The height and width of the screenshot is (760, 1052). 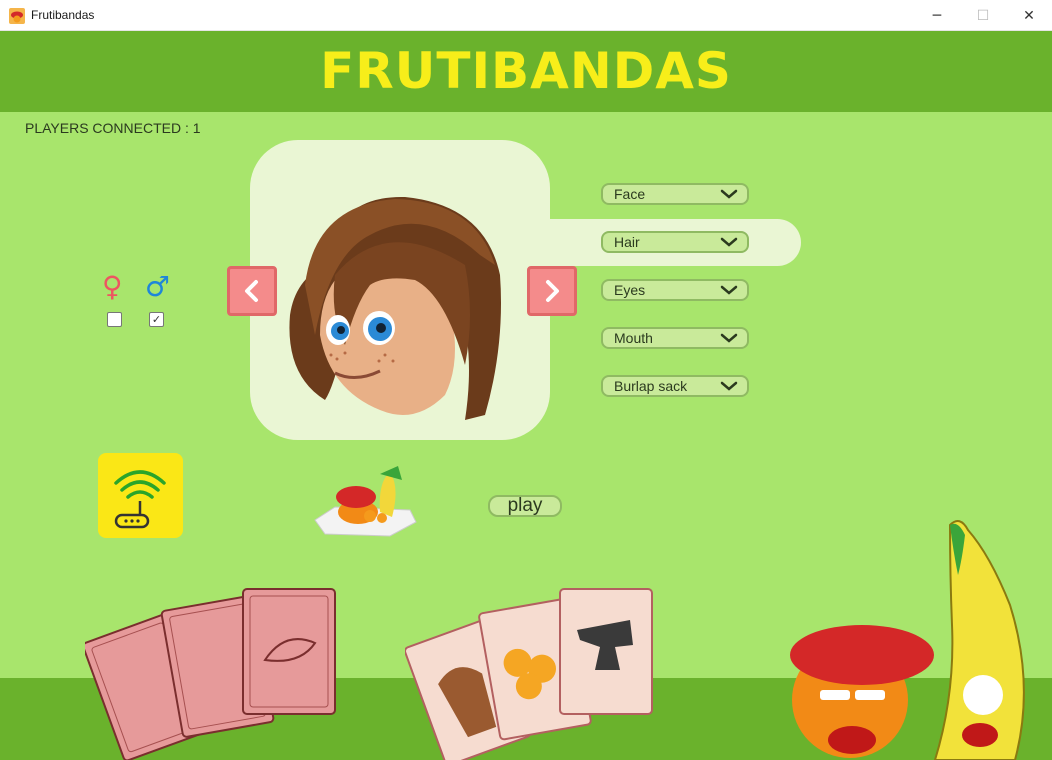 I want to click on window-titlebar: Frutibandas ─ ☐ ✕, so click(x=526, y=15).